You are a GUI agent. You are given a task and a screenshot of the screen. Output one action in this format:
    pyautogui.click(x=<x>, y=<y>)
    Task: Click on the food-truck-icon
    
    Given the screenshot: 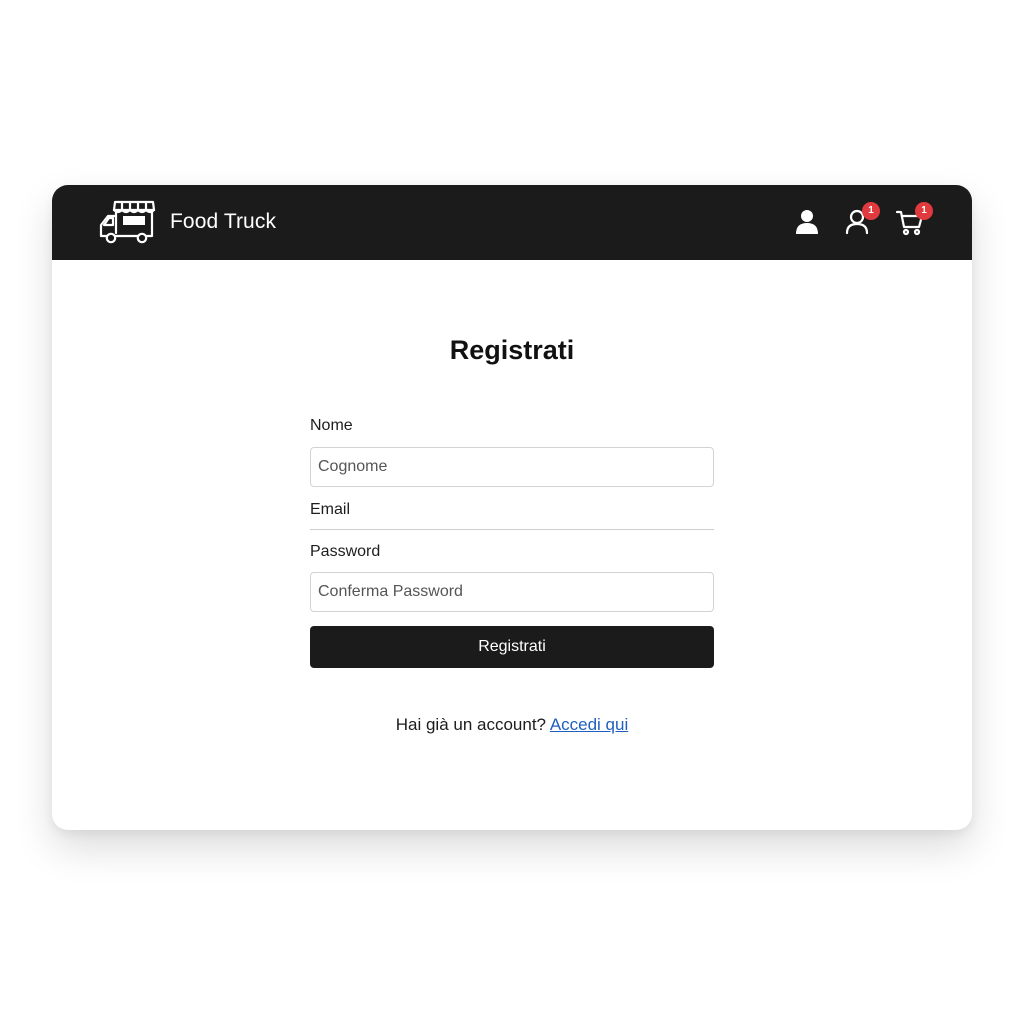 What is the action you would take?
    pyautogui.click(x=126, y=222)
    